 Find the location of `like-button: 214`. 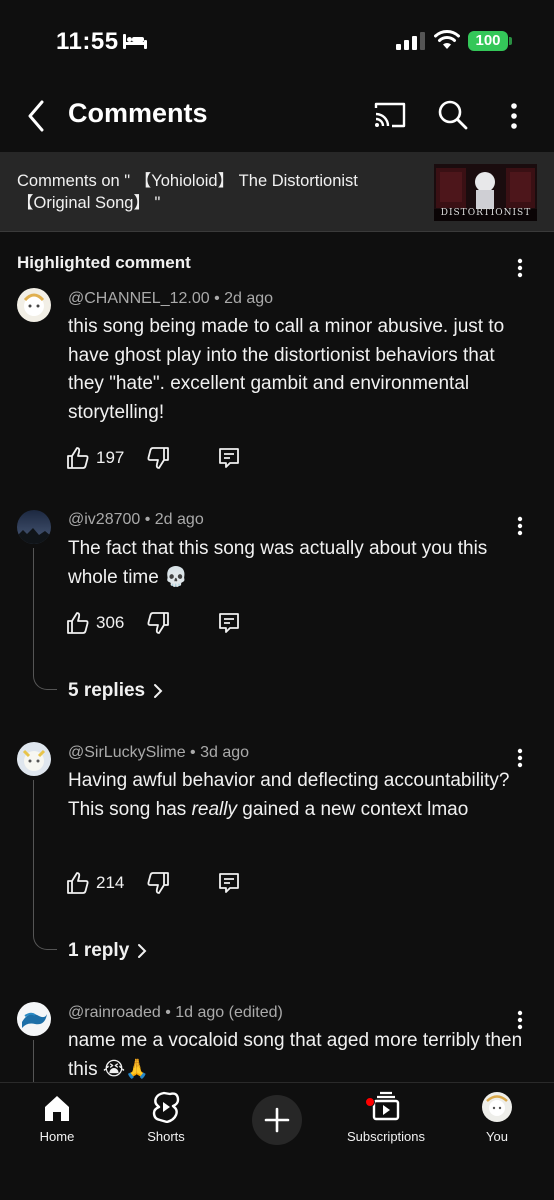

like-button: 214 is located at coordinates (95, 883).